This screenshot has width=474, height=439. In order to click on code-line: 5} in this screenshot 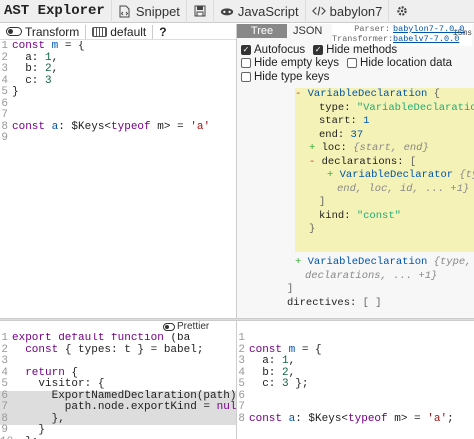, I will do `click(118, 92)`.